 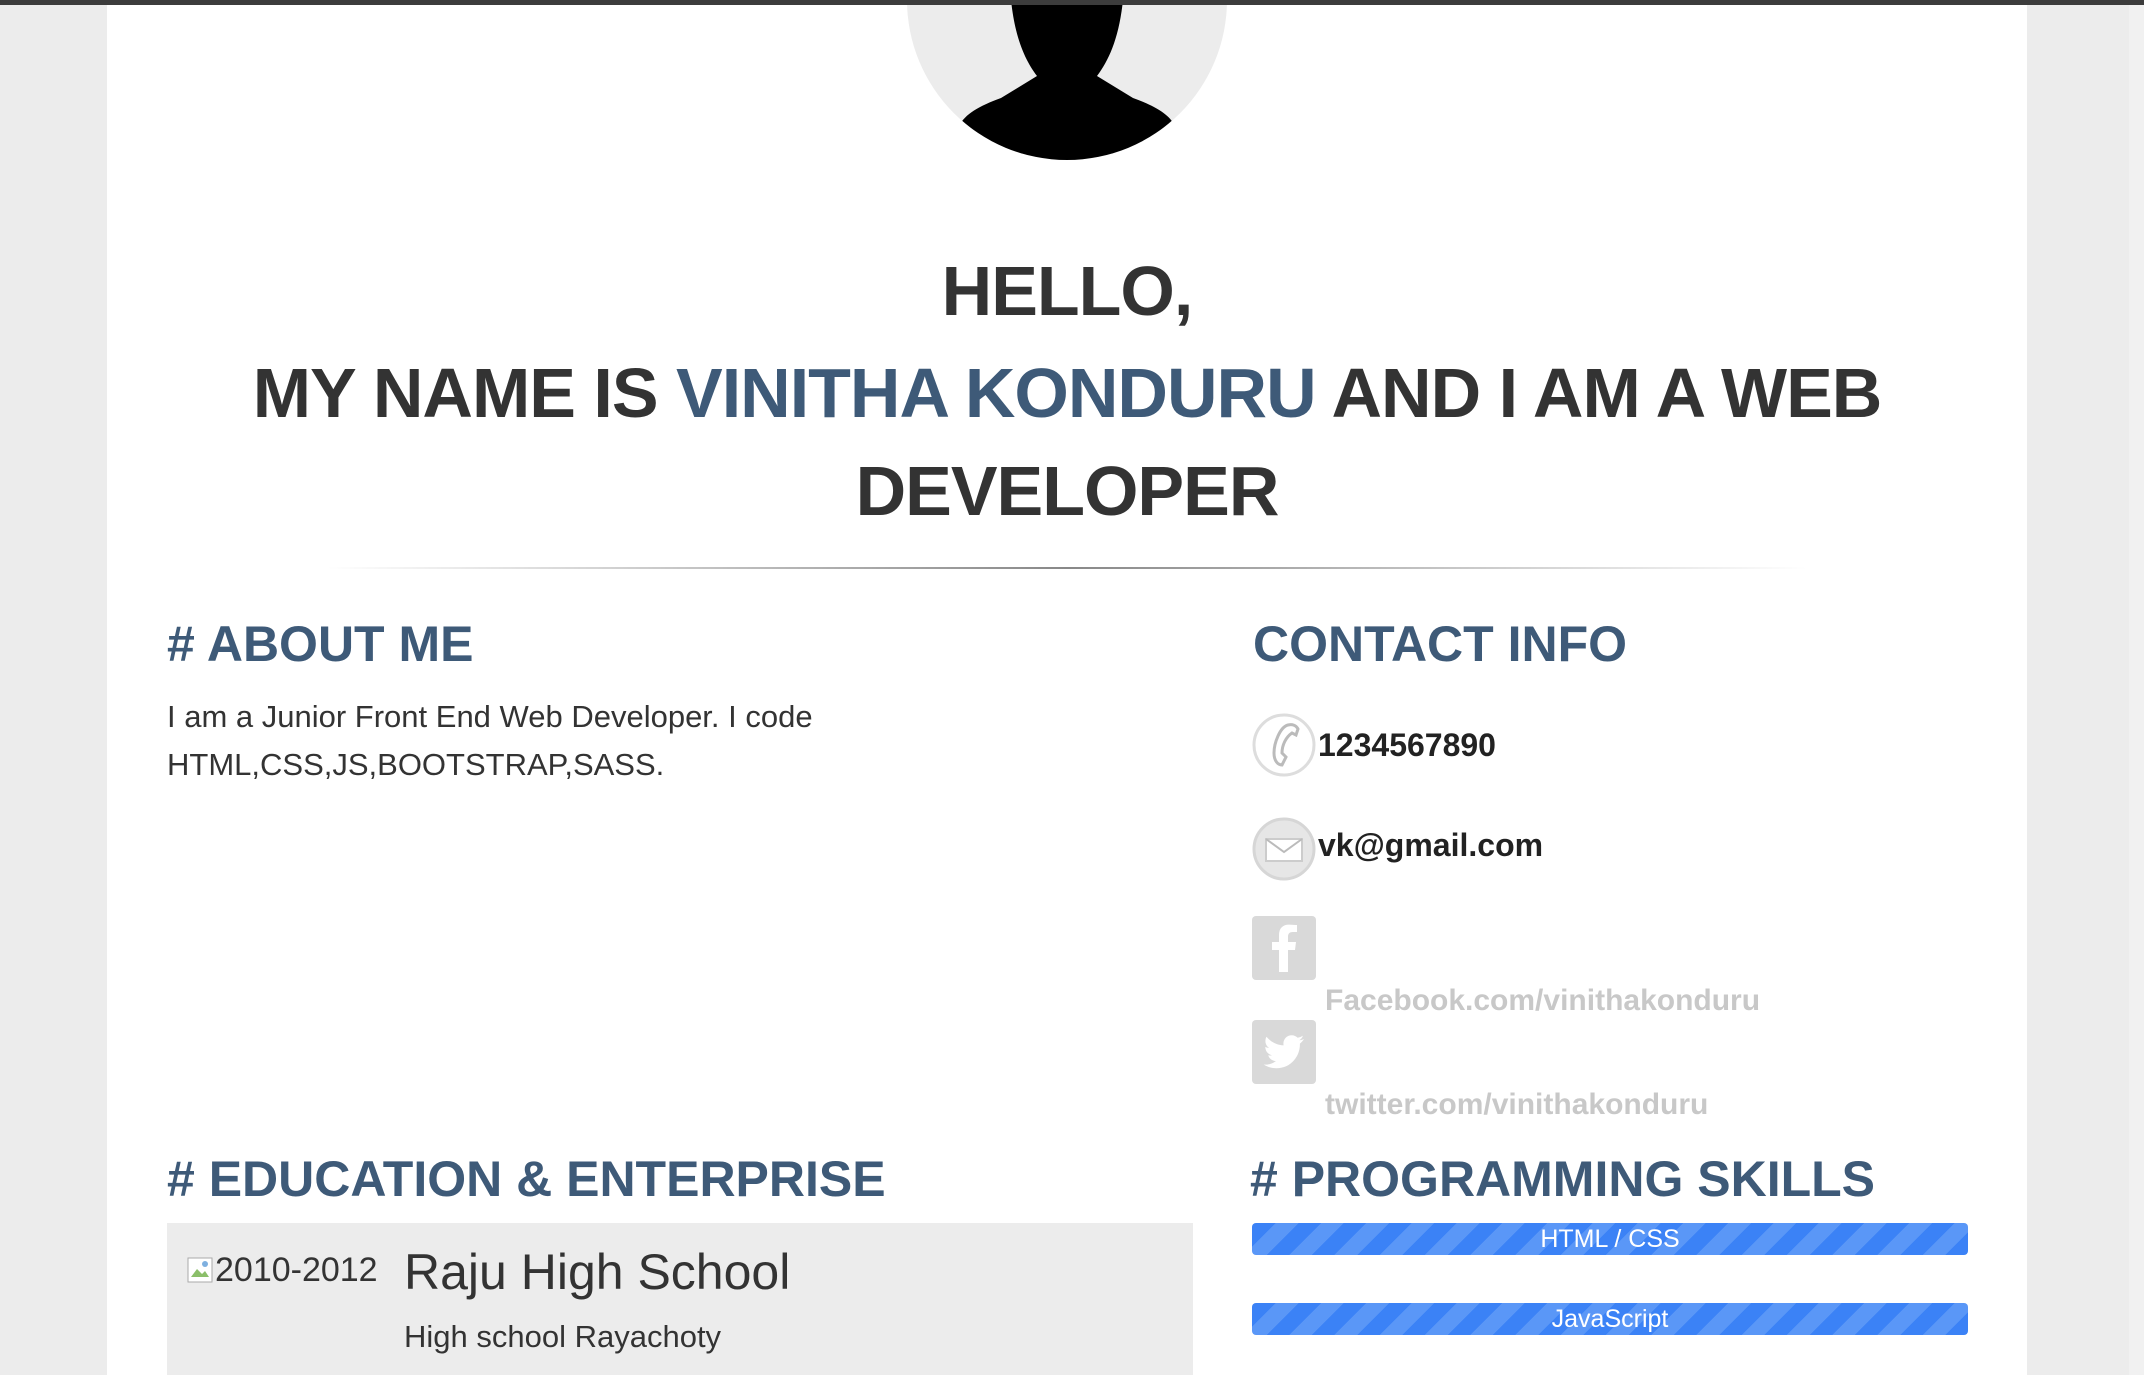 What do you see at coordinates (1440, 644) in the screenshot?
I see `contact-title: CONTACT INFO` at bounding box center [1440, 644].